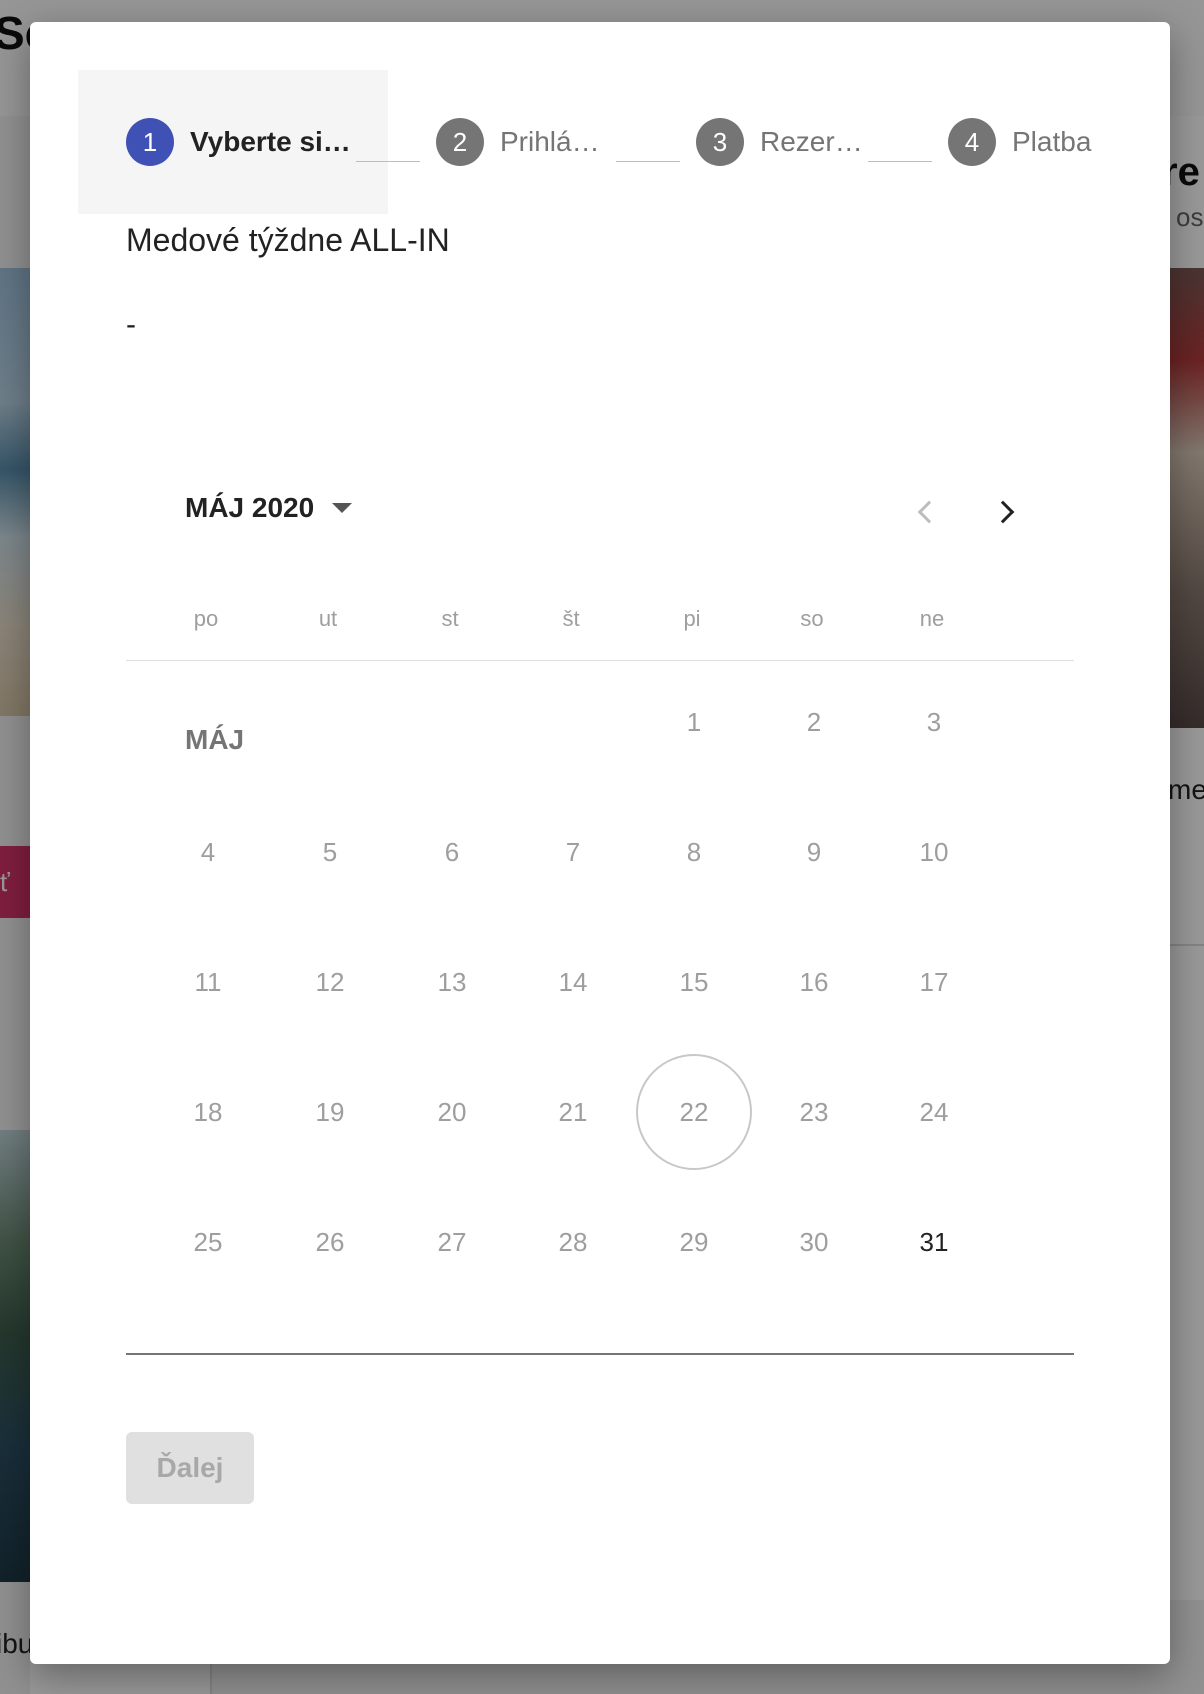 Image resolution: width=1204 pixels, height=1694 pixels. Describe the element at coordinates (934, 722) in the screenshot. I see `calendar-day: 3` at that location.